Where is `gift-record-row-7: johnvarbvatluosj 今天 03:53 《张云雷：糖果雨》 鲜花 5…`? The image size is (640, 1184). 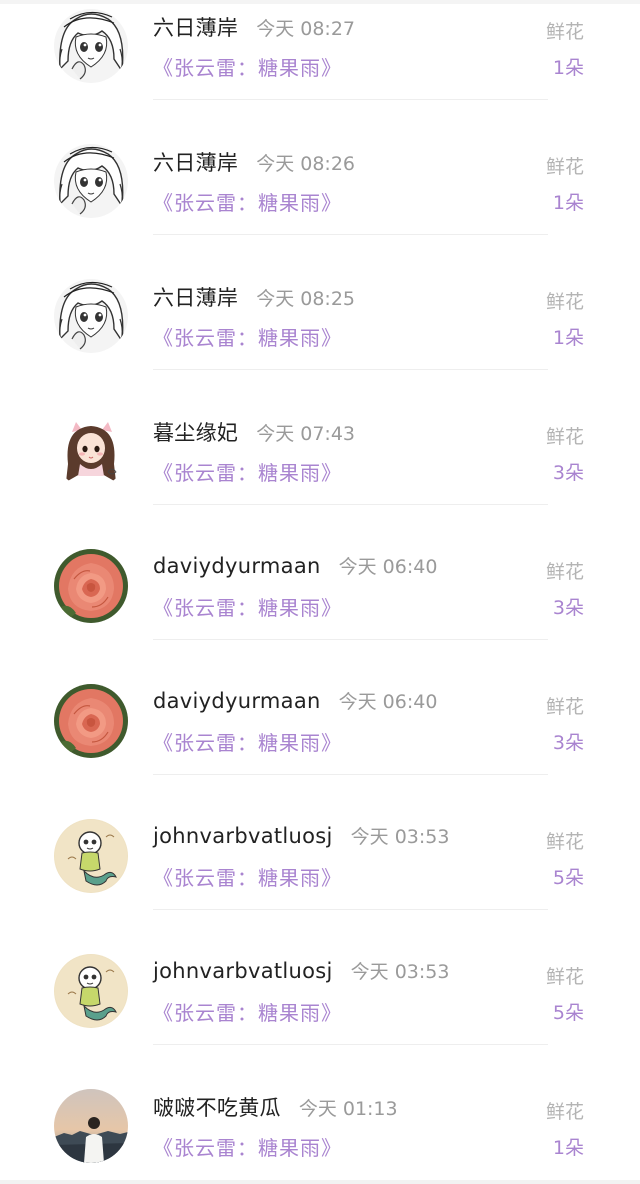
gift-record-row-7: johnvarbvatluosj 今天 03:53 《张云雷：糖果雨》 鲜花 5… is located at coordinates (320, 877).